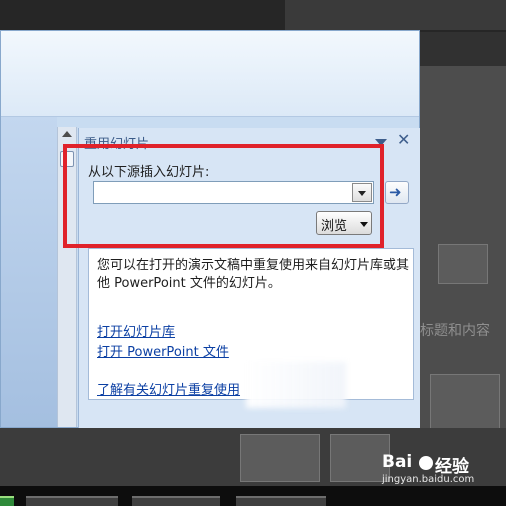  I want to click on watermark-brand-left: Bai, so click(397, 462).